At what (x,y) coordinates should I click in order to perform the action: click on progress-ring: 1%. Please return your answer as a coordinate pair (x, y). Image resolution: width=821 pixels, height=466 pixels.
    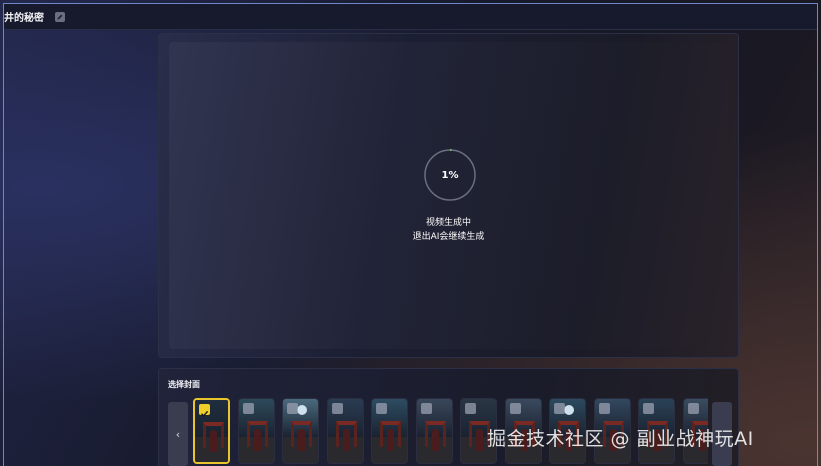
    Looking at the image, I should click on (450, 175).